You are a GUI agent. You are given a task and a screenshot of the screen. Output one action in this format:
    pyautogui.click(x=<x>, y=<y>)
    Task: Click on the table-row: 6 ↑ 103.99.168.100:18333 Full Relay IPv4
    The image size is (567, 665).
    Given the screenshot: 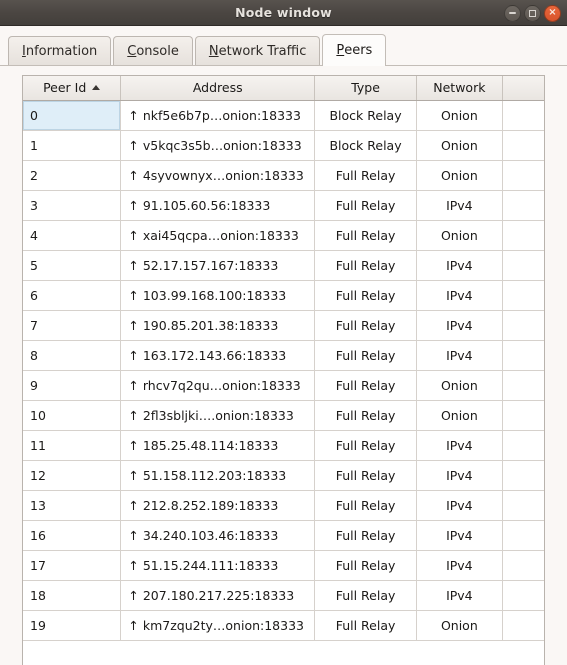 What is the action you would take?
    pyautogui.click(x=283, y=295)
    